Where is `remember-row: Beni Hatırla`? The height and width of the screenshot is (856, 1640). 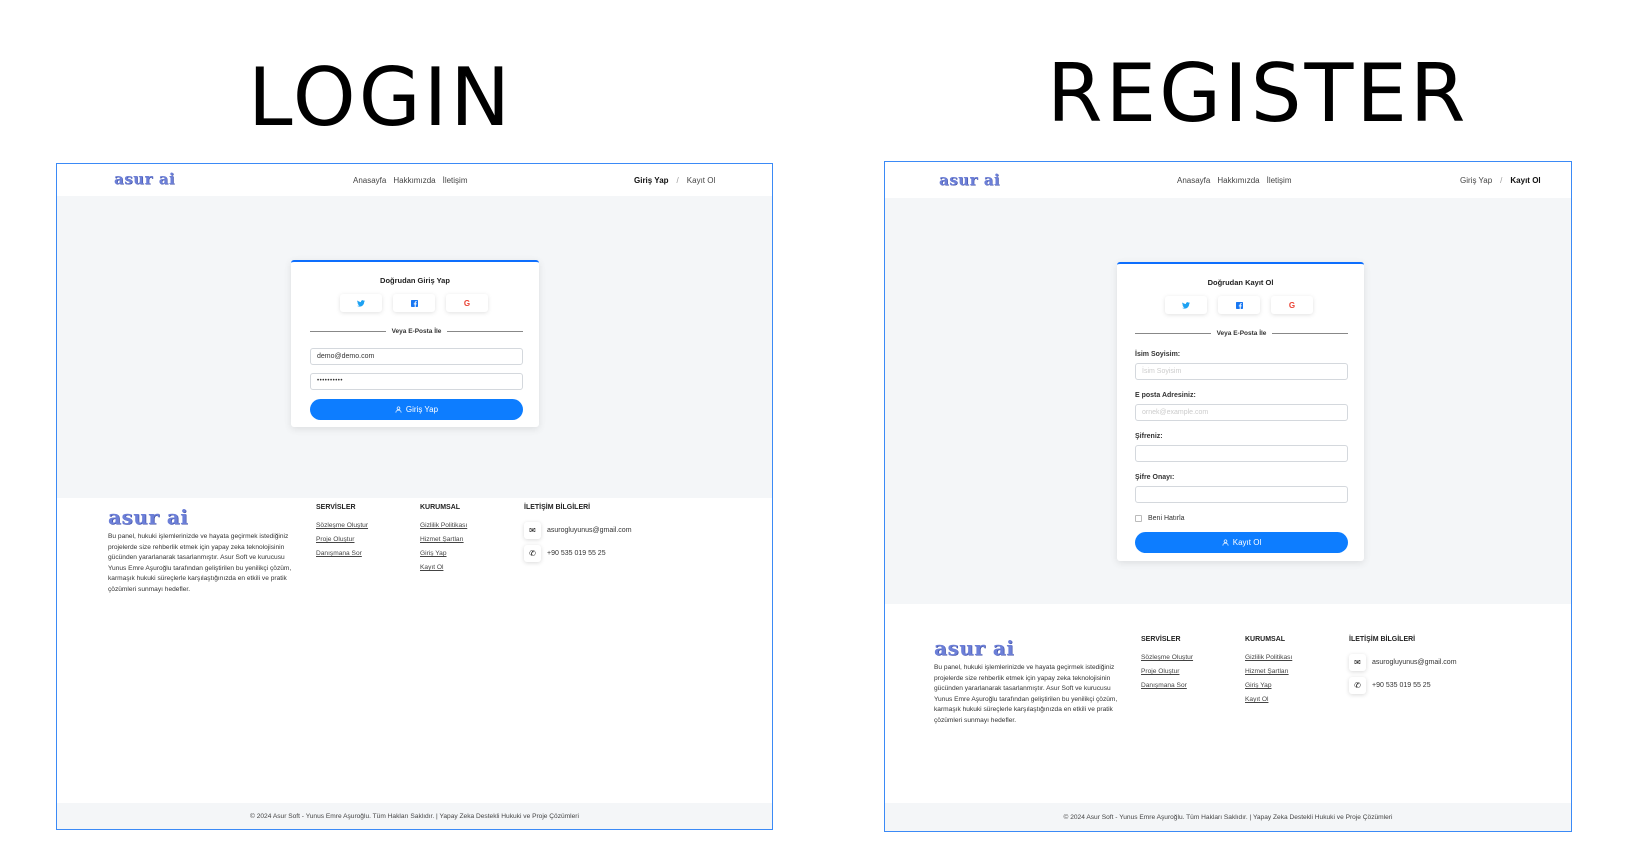 remember-row: Beni Hatırla is located at coordinates (1160, 518).